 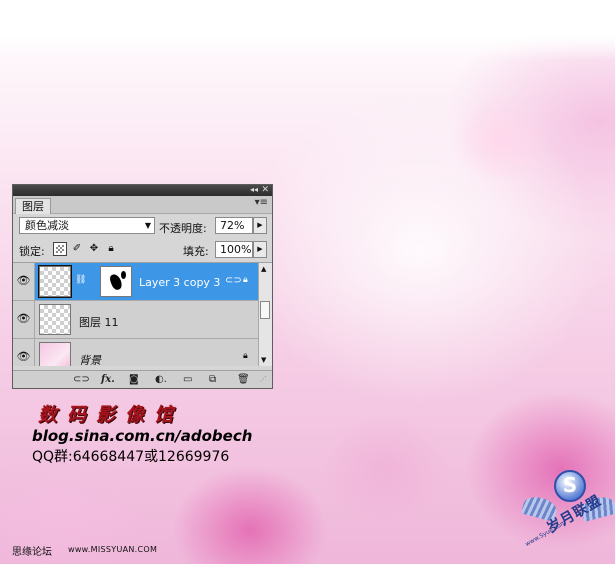 I want to click on background-top-fade, so click(x=307, y=30).